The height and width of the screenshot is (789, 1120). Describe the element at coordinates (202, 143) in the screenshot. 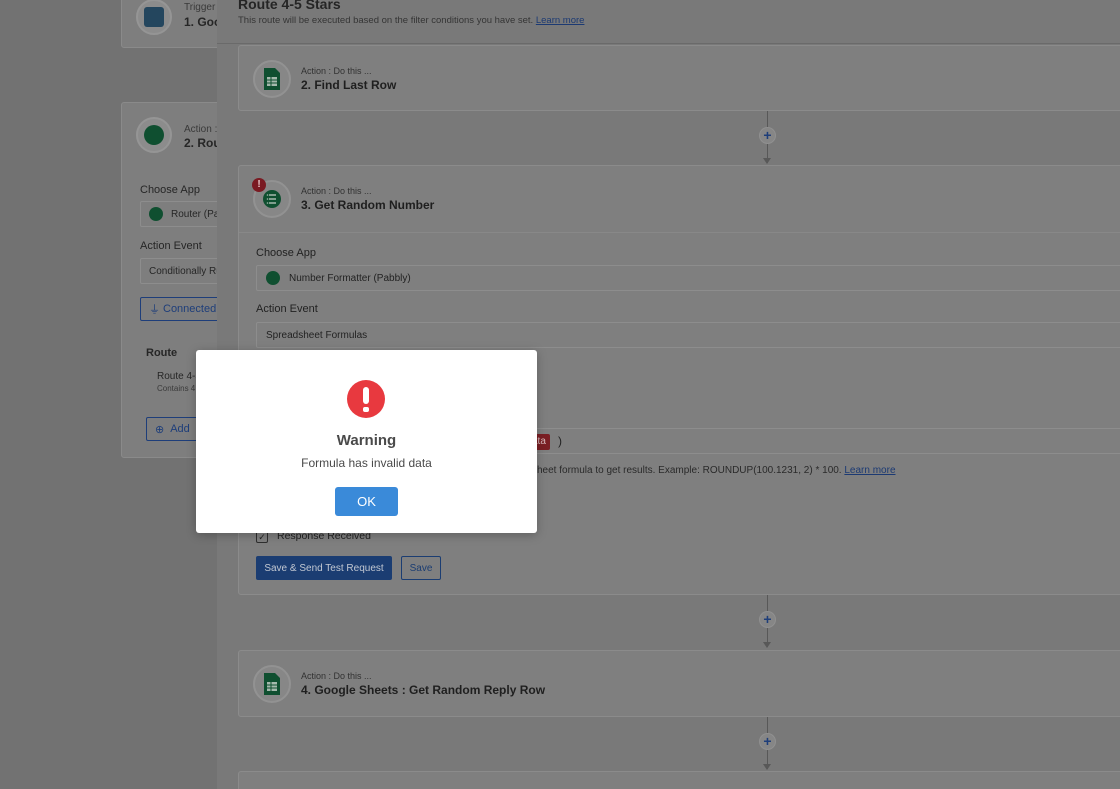

I see `router-title: 2. Rou` at that location.